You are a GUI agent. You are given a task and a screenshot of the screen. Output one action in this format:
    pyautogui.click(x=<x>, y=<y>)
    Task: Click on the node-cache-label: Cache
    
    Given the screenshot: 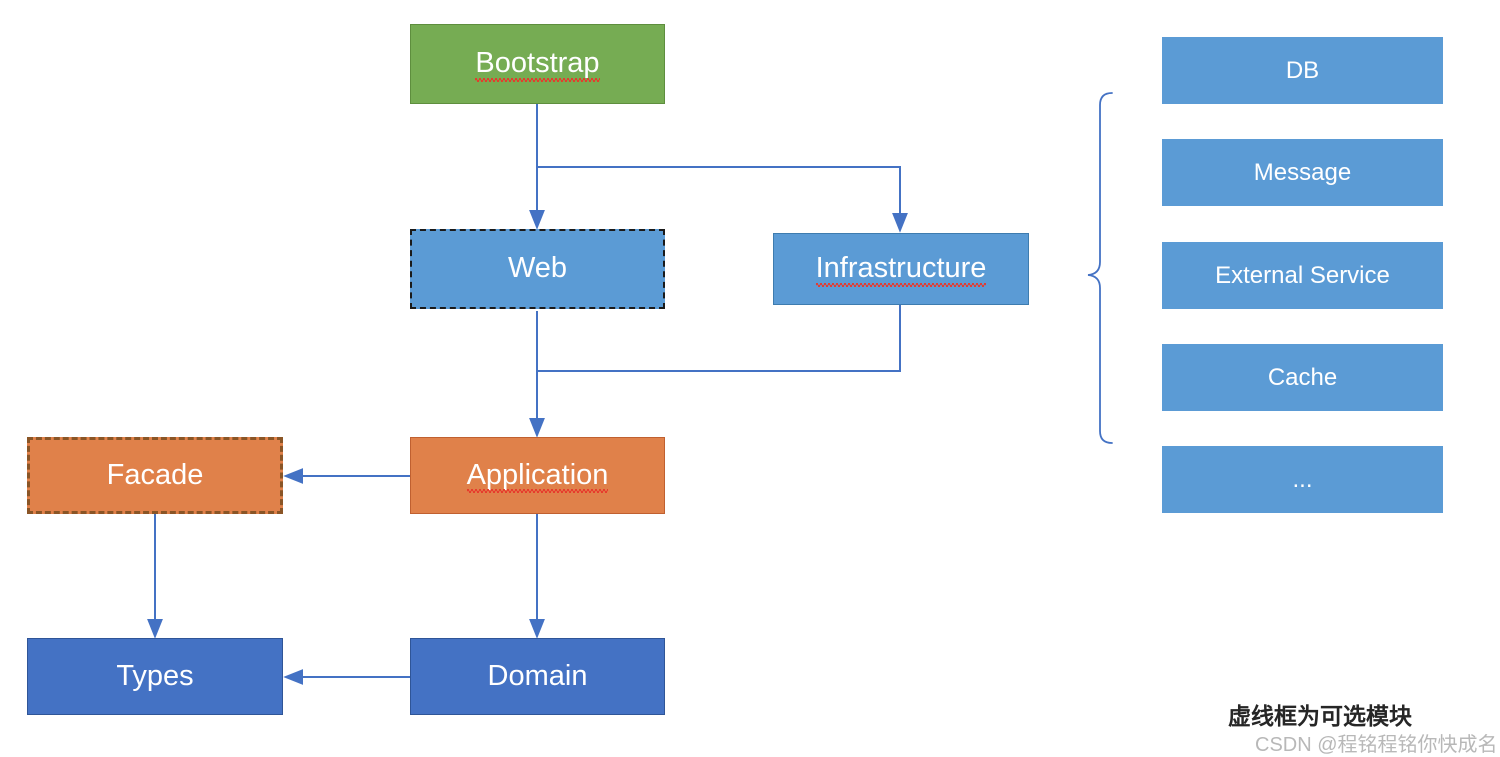 What is the action you would take?
    pyautogui.click(x=1302, y=377)
    